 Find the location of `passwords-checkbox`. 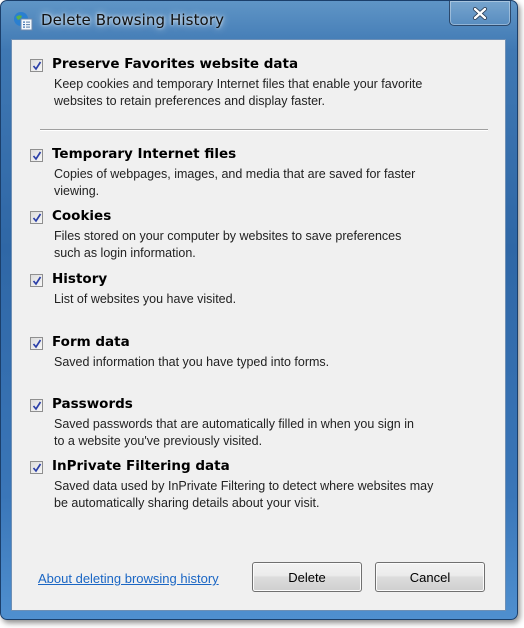

passwords-checkbox is located at coordinates (36, 405).